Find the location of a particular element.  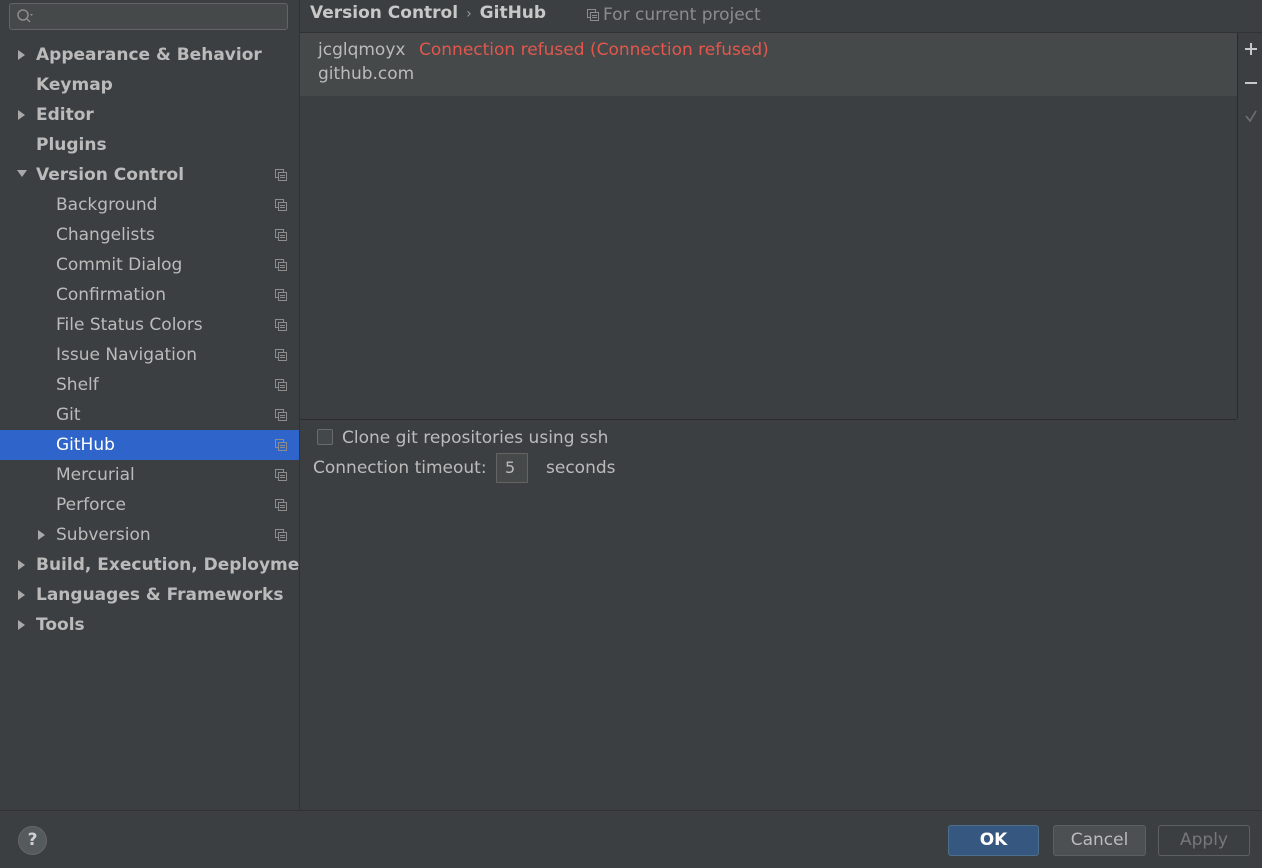

breadcrumb-parent: Version Control is located at coordinates (384, 13).